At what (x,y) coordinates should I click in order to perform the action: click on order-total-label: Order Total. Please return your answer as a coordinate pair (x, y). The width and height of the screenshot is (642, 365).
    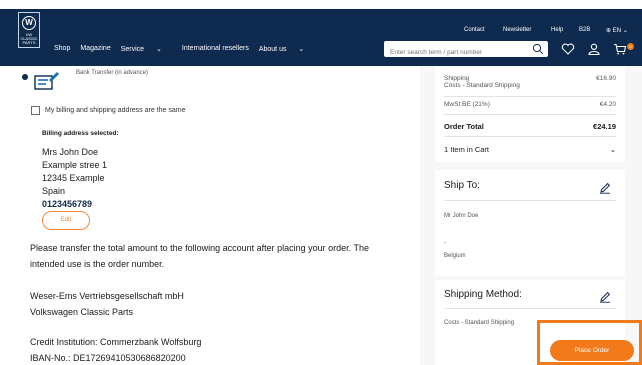
    Looking at the image, I should click on (464, 126).